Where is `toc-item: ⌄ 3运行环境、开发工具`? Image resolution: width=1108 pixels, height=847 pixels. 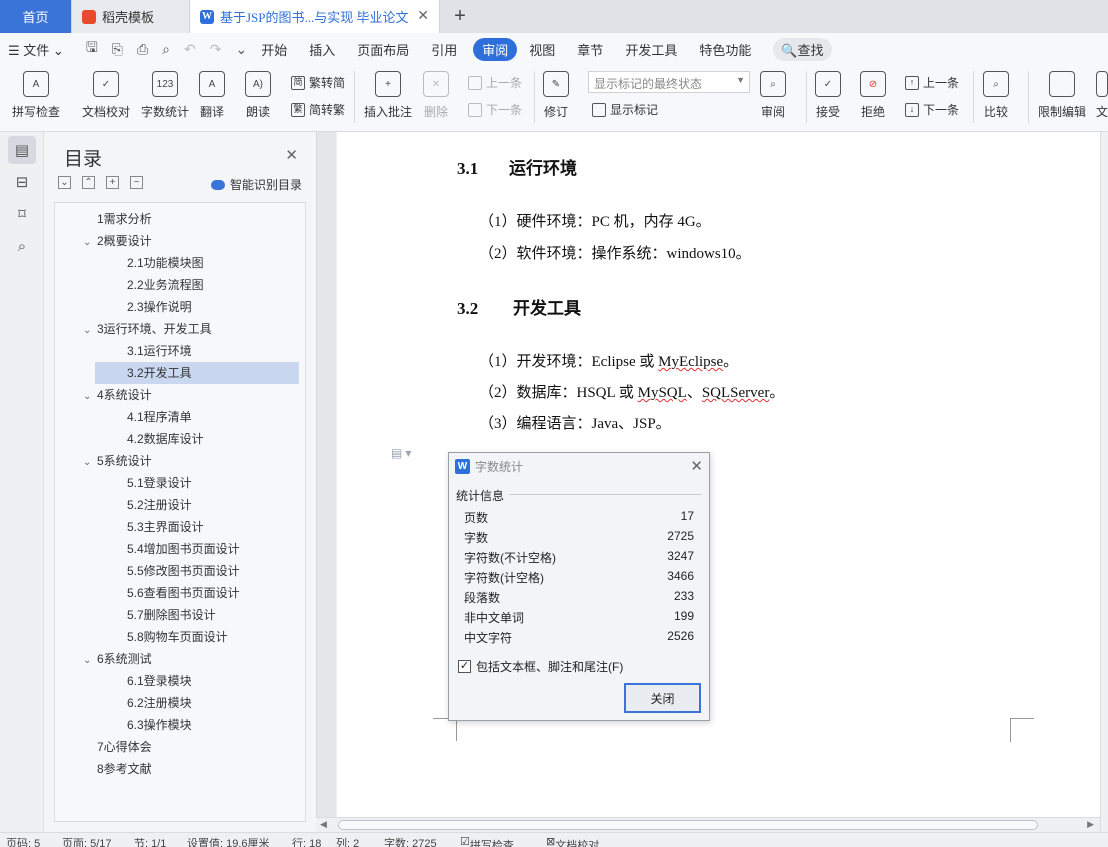
toc-item: ⌄ 3运行环境、开发工具 is located at coordinates (191, 329).